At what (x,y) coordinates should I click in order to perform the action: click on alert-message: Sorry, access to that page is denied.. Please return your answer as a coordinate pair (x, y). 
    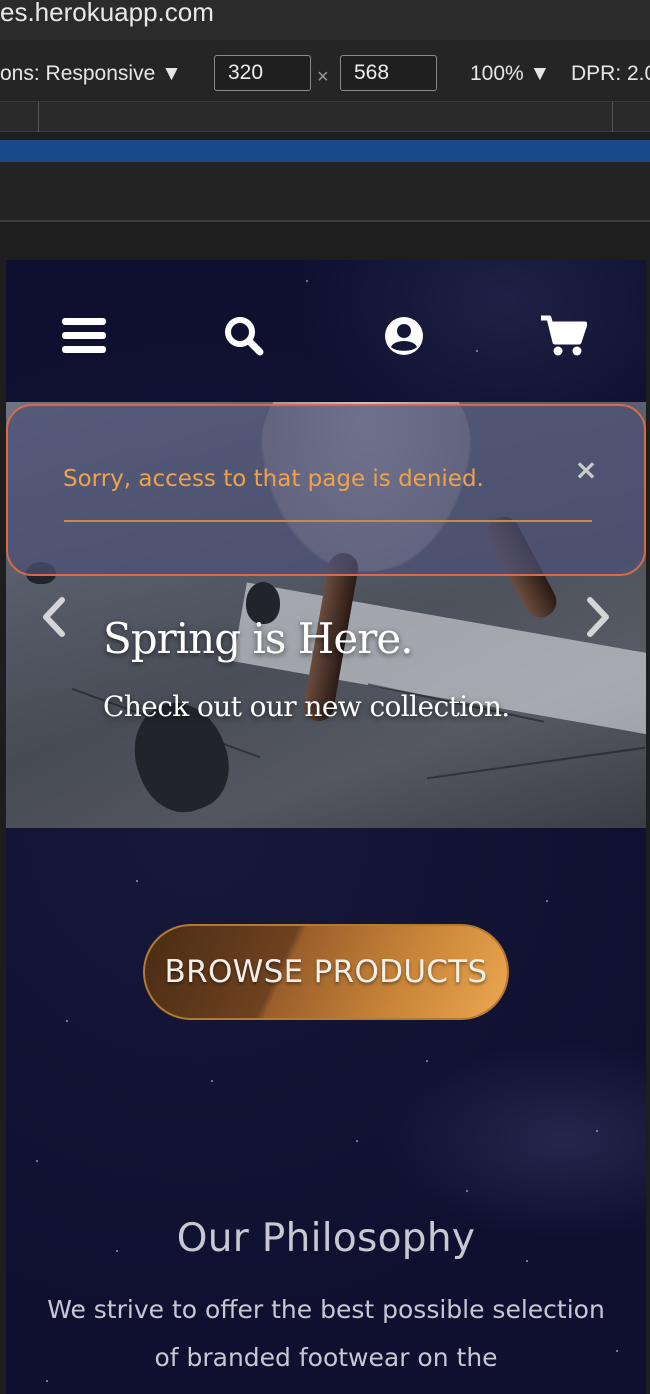
    Looking at the image, I should click on (273, 479).